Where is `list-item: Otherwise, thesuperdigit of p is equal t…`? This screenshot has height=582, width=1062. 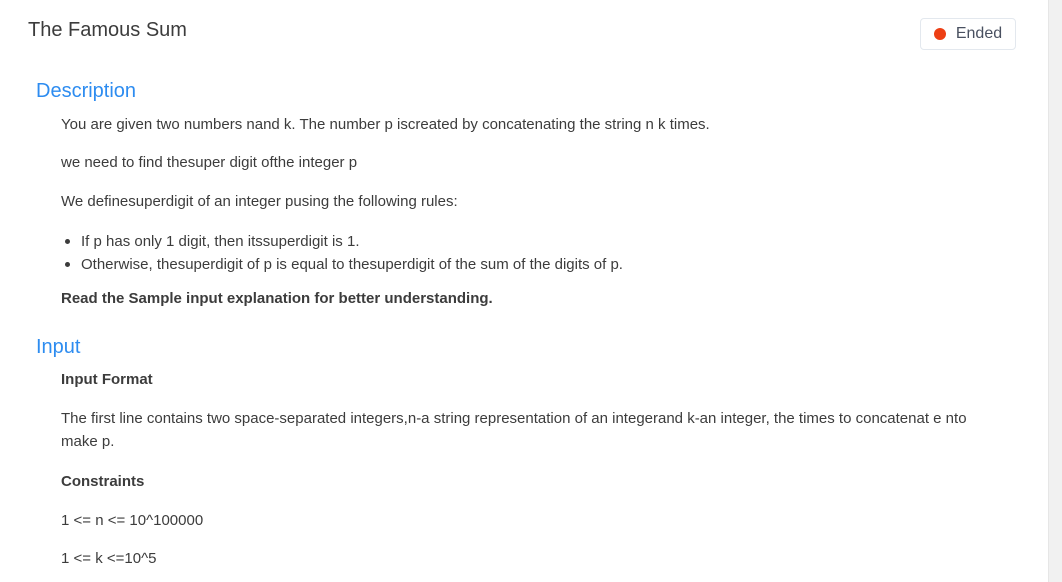 list-item: Otherwise, thesuperdigit of p is equal t… is located at coordinates (342, 264).